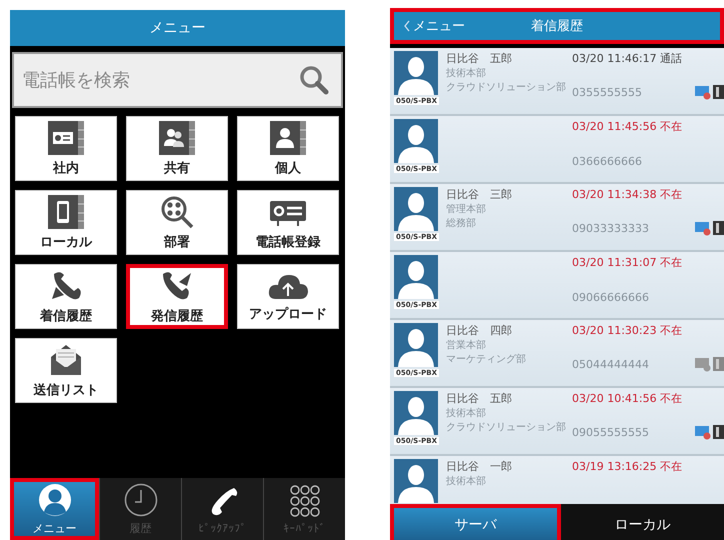 Image resolution: width=724 pixels, height=540 pixels. Describe the element at coordinates (314, 80) in the screenshot. I see `search-icon` at that location.